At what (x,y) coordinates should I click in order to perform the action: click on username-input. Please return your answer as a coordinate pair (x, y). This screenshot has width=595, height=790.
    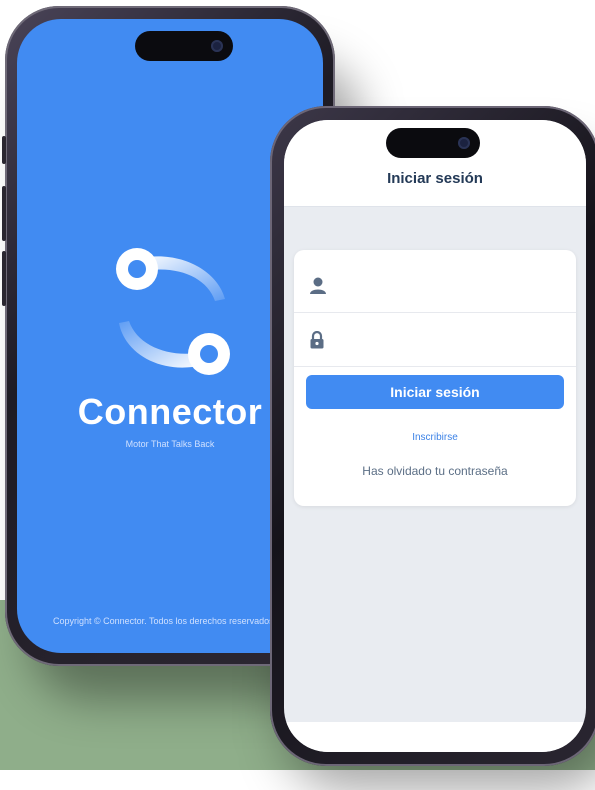
    Looking at the image, I should click on (451, 287).